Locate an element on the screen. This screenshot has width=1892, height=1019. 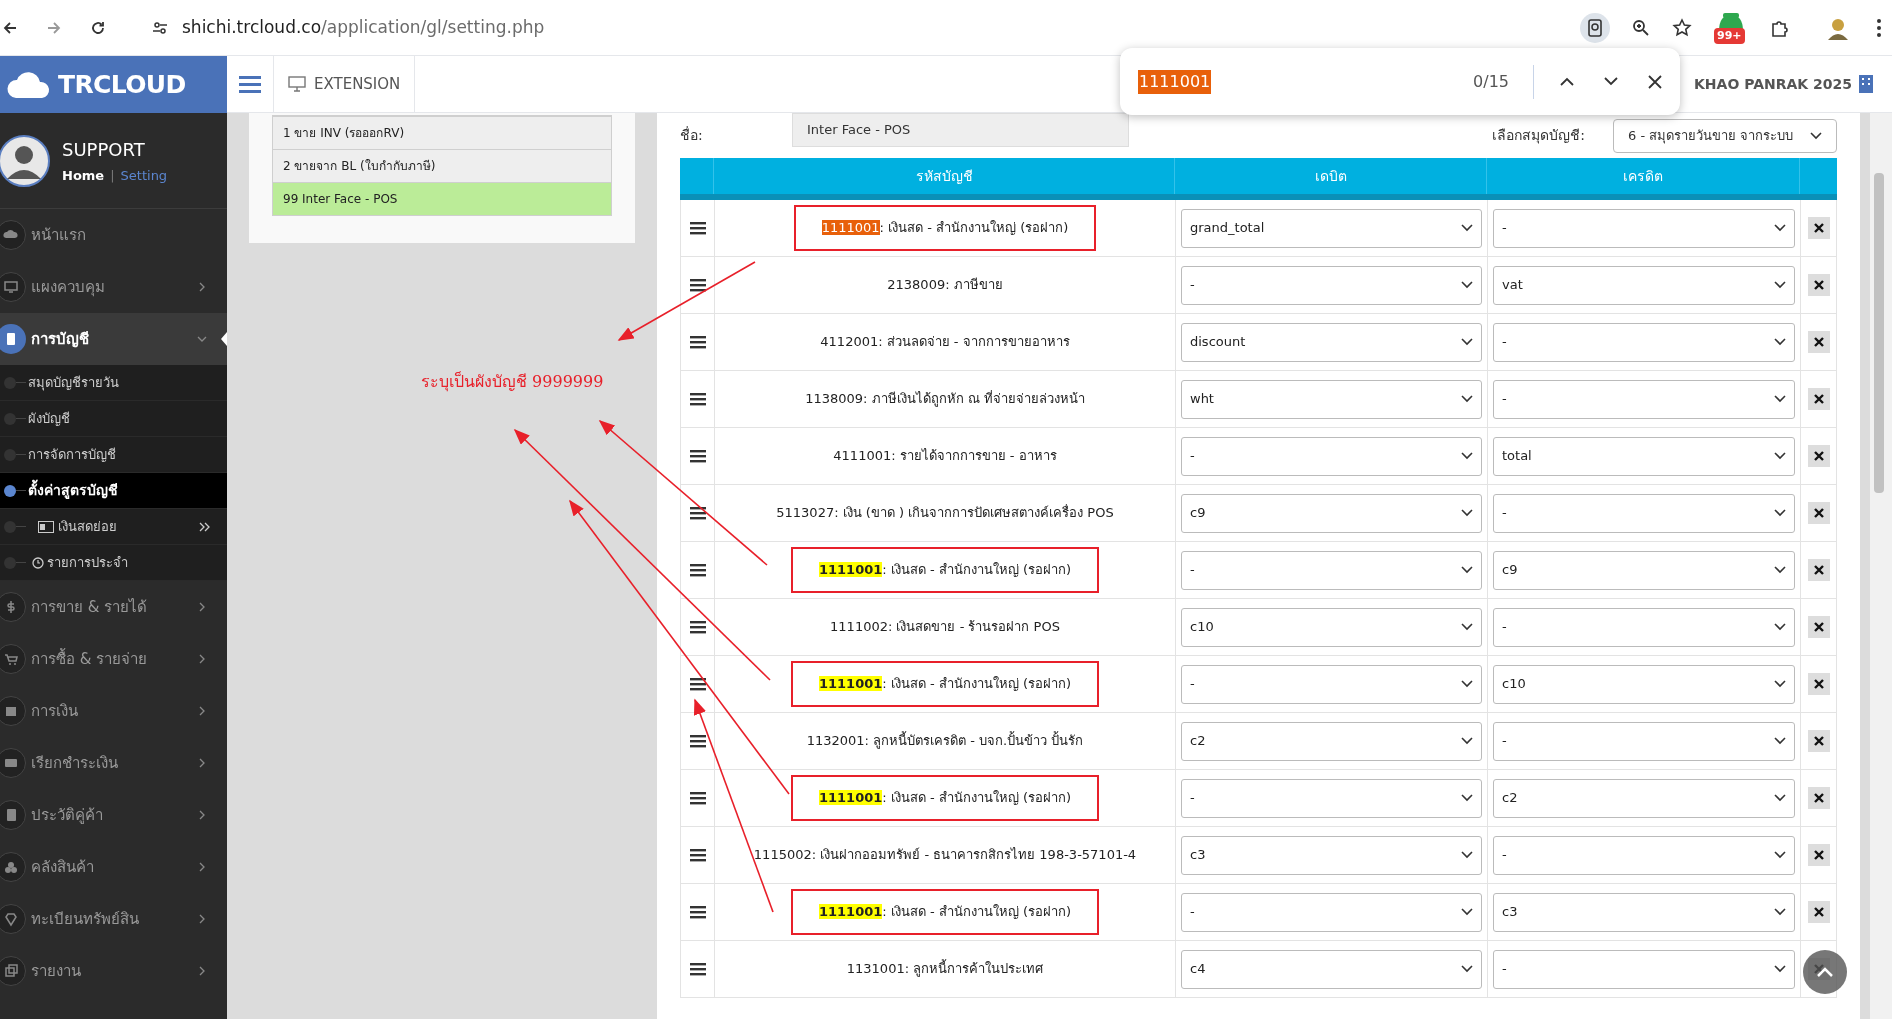
dropdown: grand_total is located at coordinates (1331, 228).